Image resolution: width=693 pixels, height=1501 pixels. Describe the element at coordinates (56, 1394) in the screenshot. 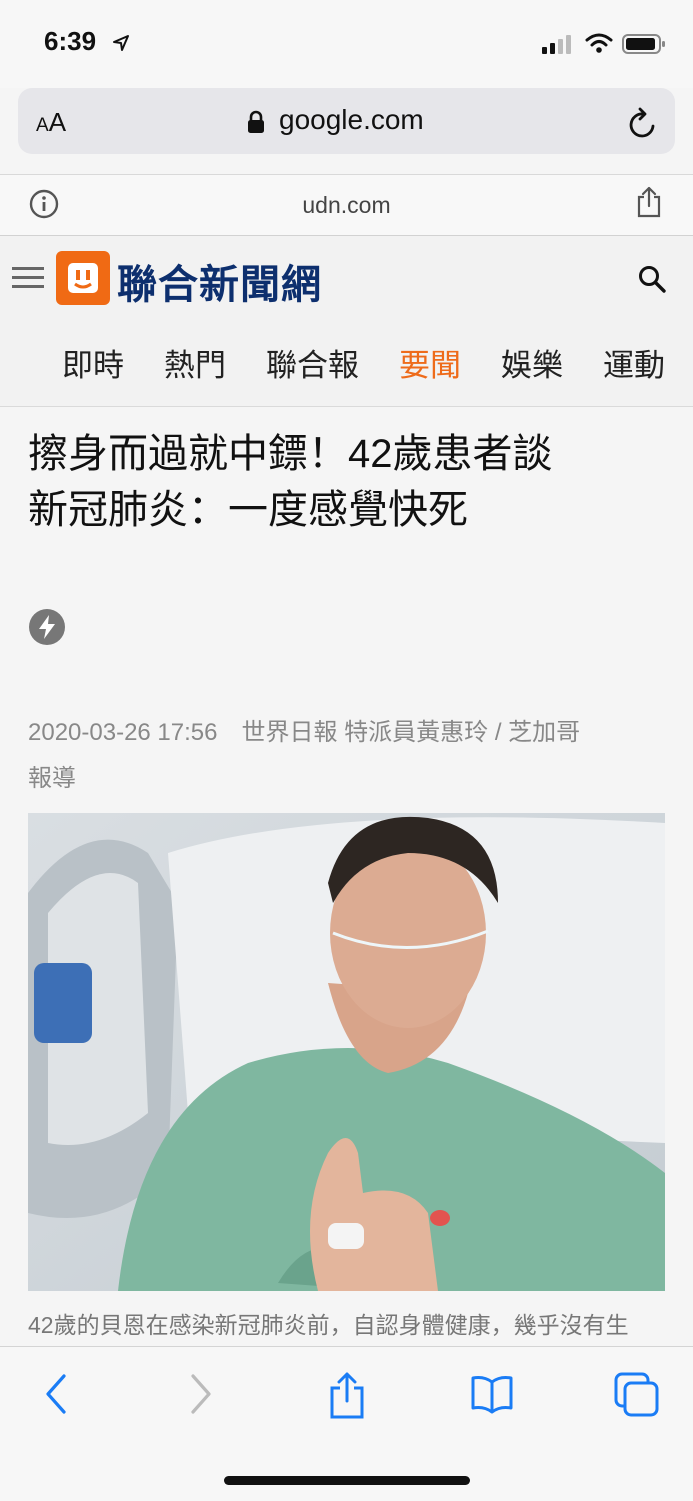

I see `back-icon` at that location.